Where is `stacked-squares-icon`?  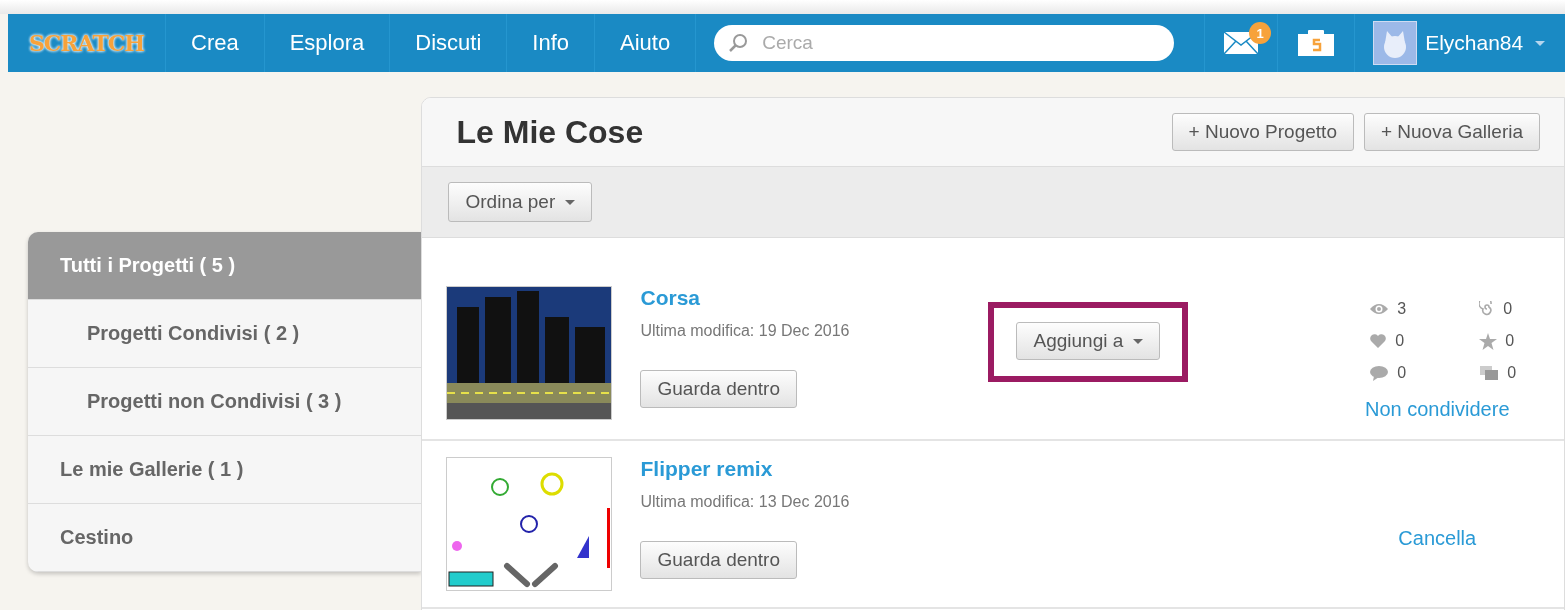
stacked-squares-icon is located at coordinates (1489, 373).